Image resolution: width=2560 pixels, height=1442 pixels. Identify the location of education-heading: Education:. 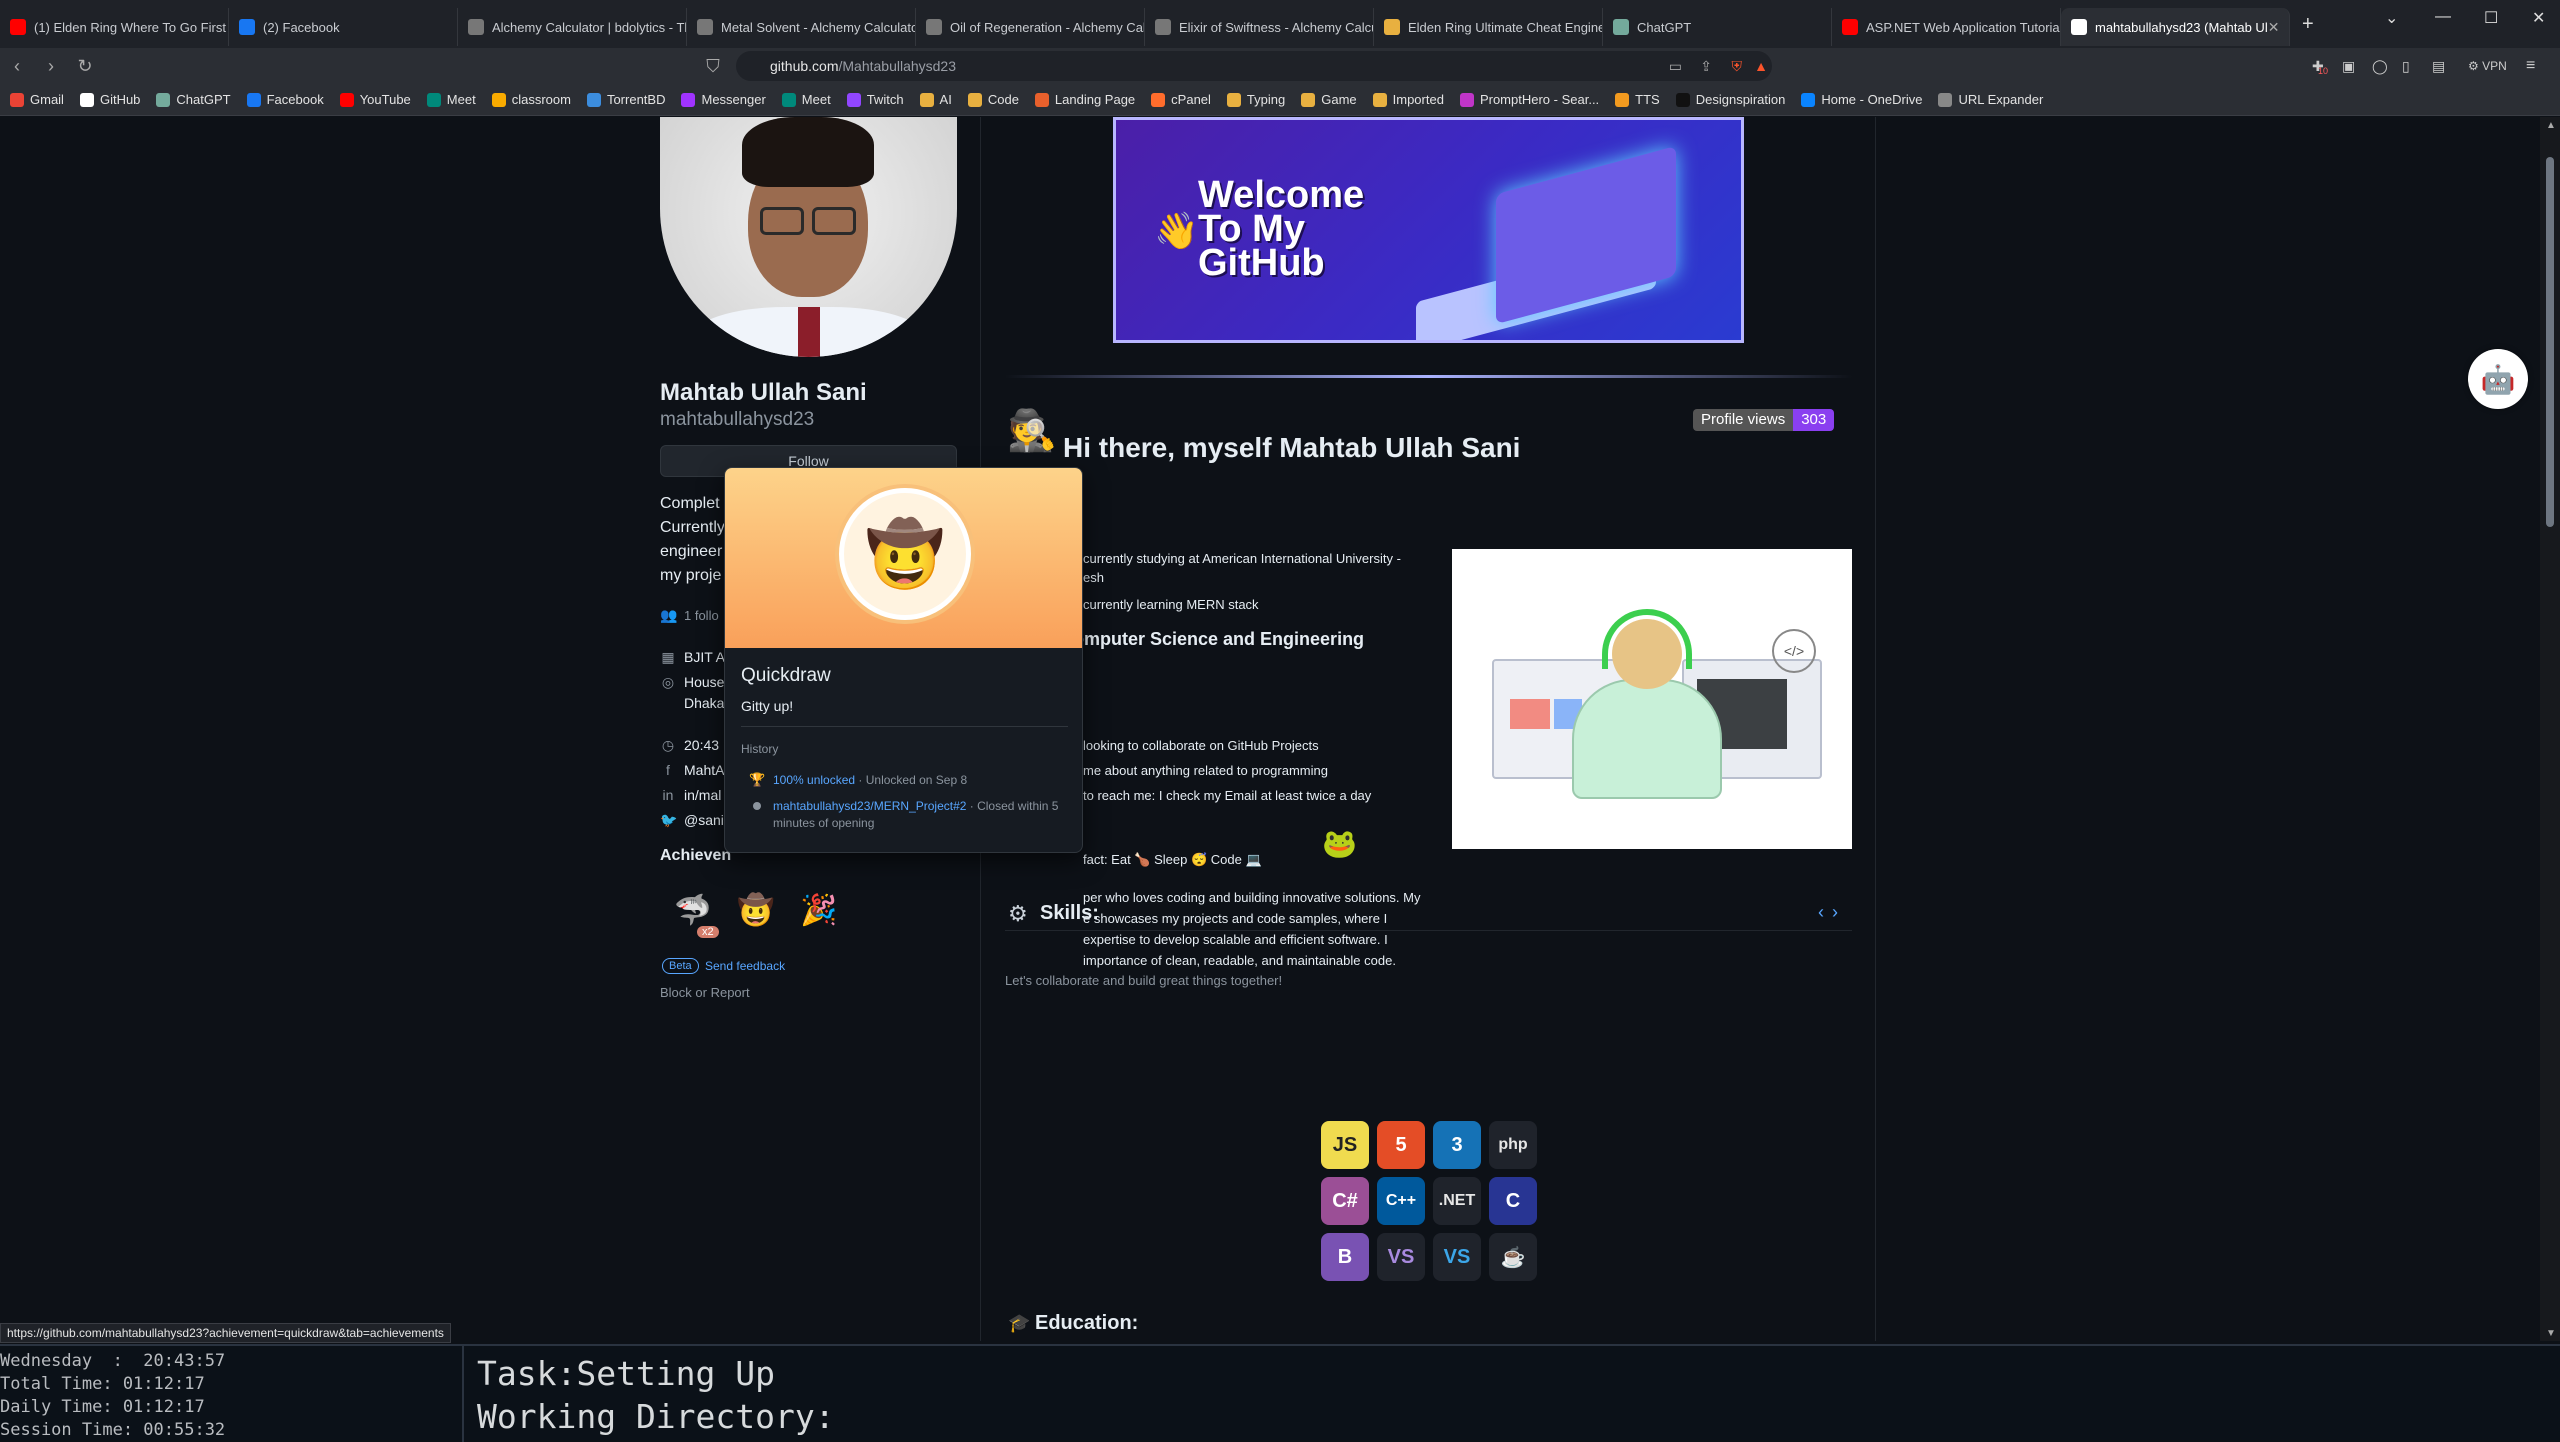
(1087, 1323).